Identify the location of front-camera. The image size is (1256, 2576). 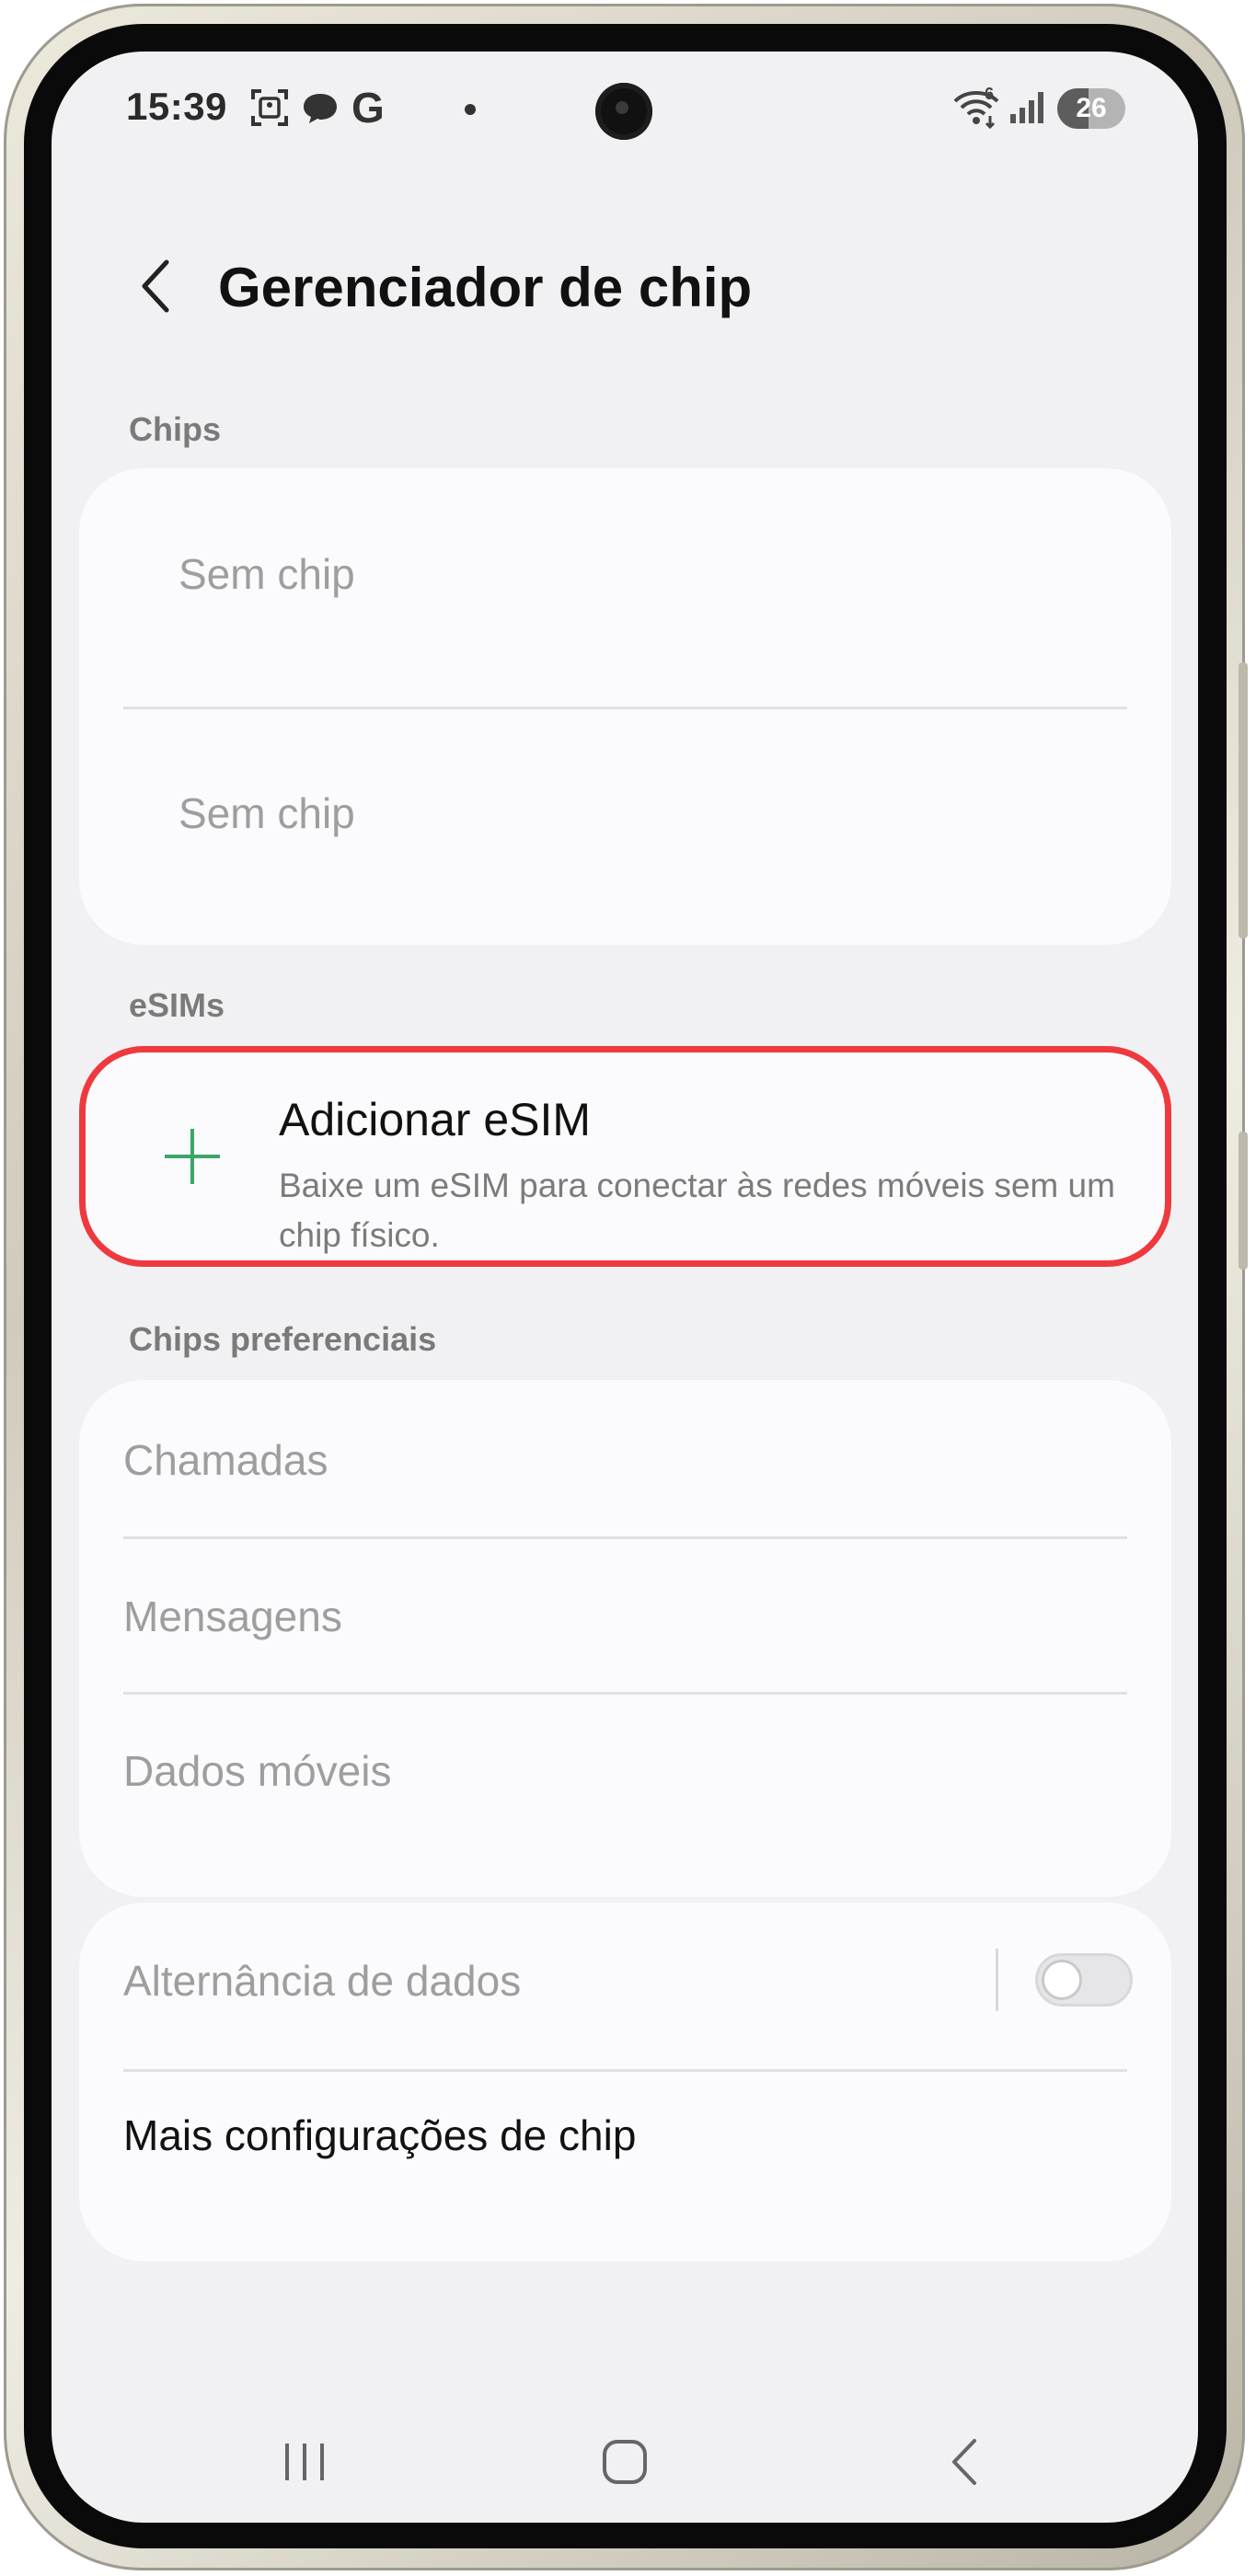
(623, 111).